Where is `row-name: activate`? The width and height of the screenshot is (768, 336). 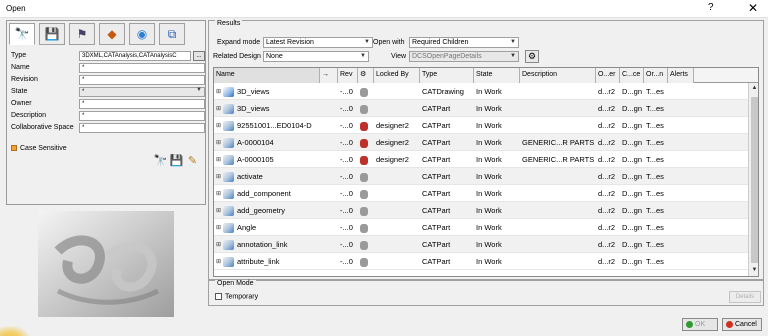
row-name: activate is located at coordinates (250, 176).